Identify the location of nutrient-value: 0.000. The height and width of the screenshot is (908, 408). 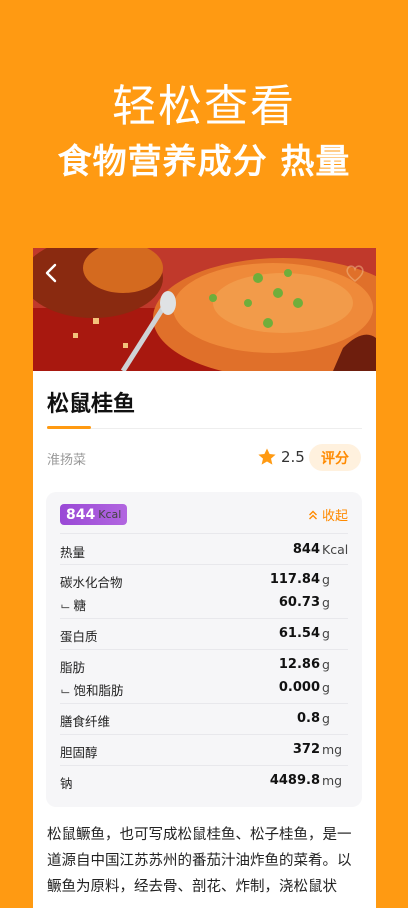
(299, 687).